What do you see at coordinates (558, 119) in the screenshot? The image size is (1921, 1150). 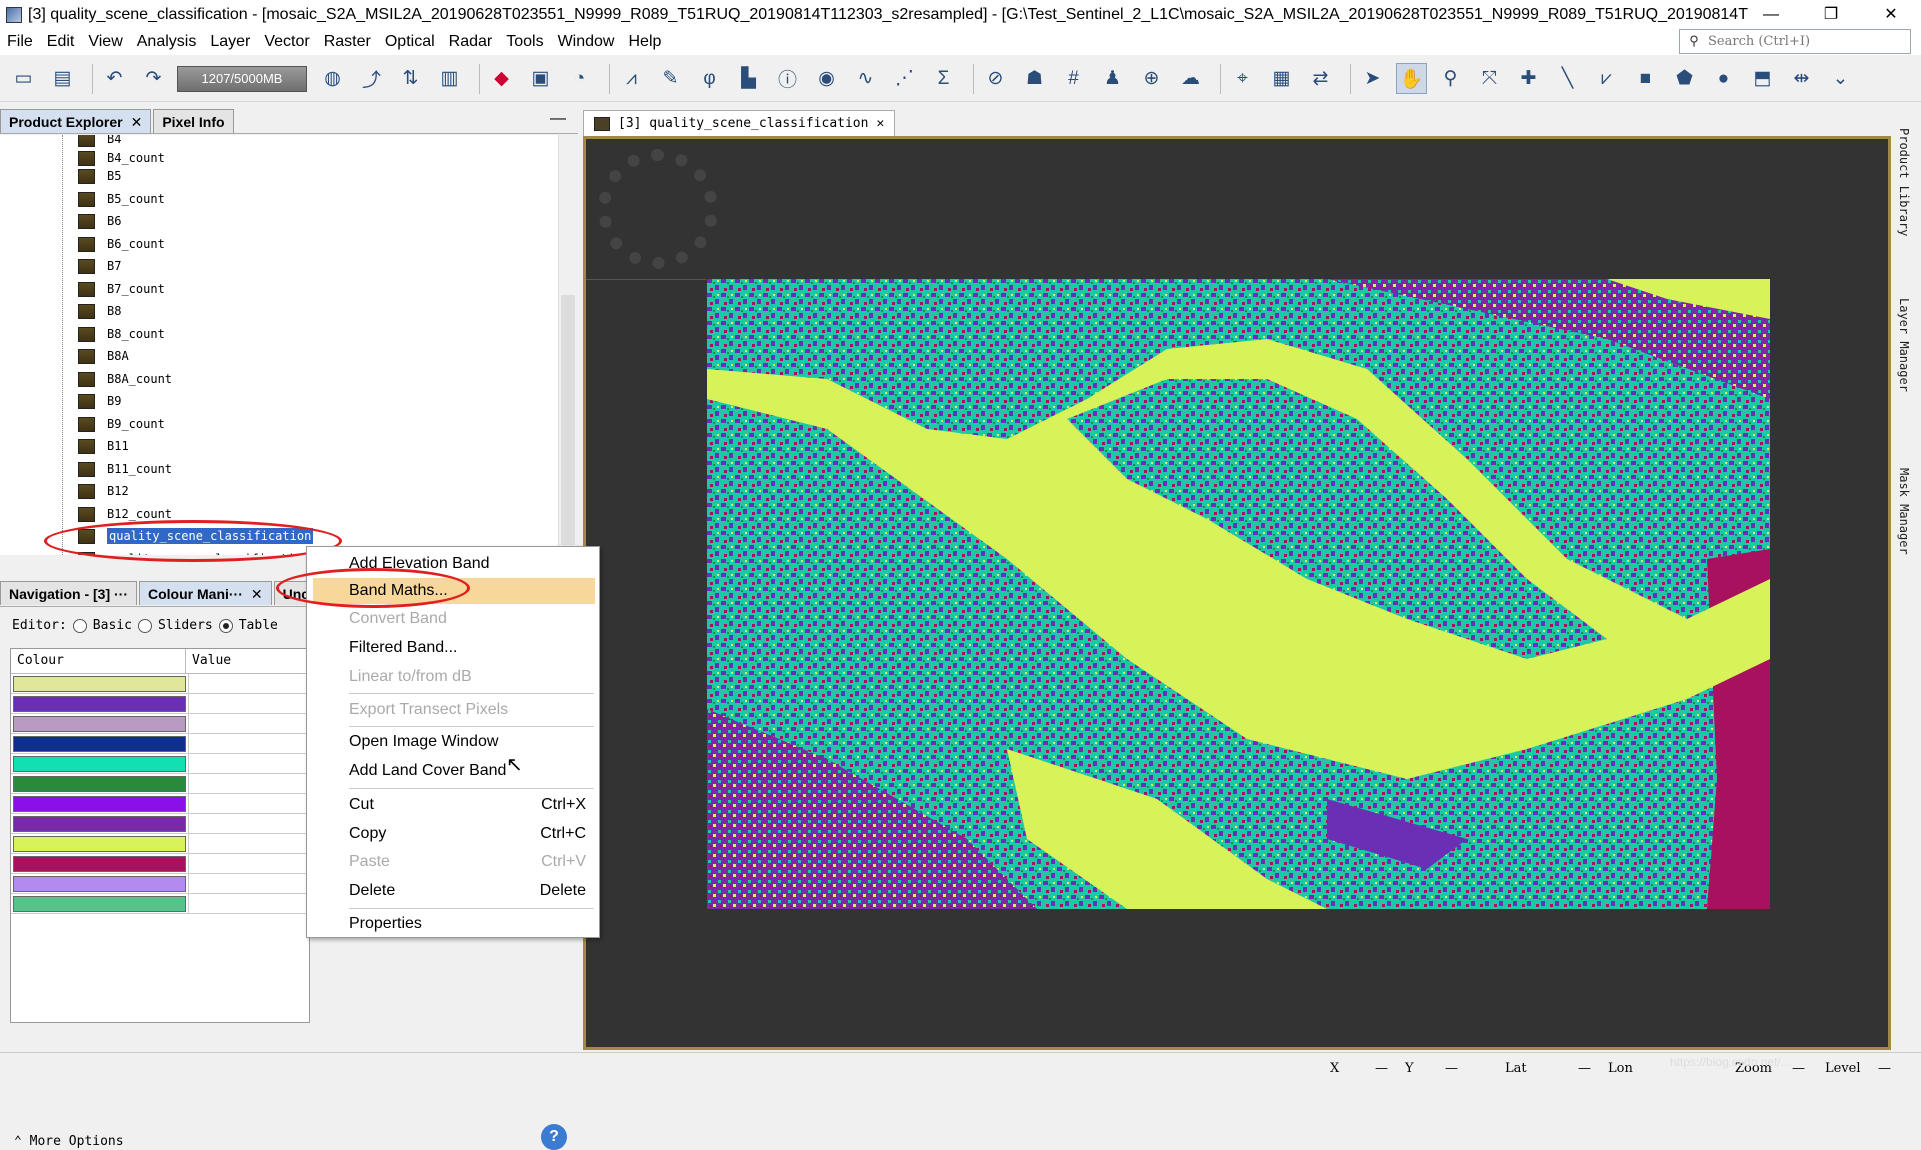 I see `minimize-panel-icon: —` at bounding box center [558, 119].